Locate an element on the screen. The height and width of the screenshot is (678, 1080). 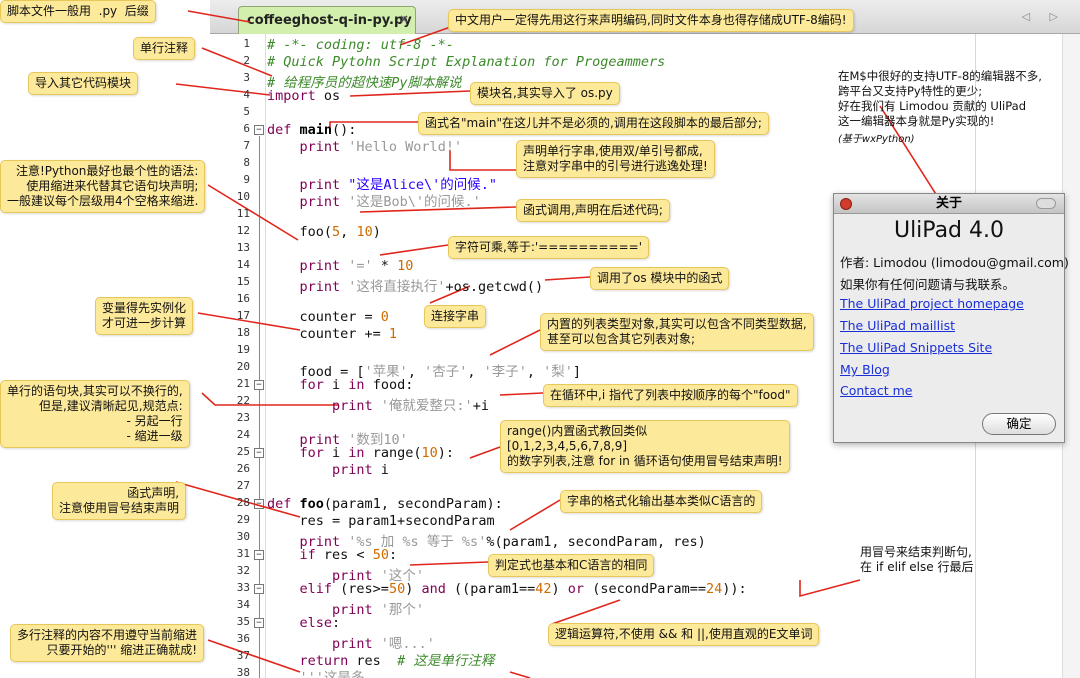
code-line: print '这将直接执行'+os.getcwd() is located at coordinates (405, 285).